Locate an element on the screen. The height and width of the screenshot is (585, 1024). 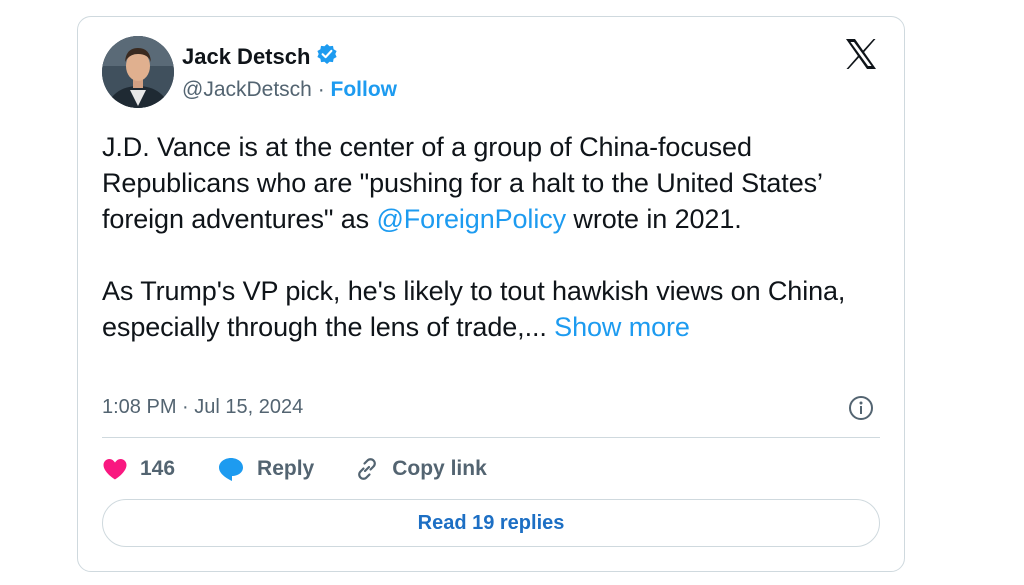
info-icon is located at coordinates (861, 408).